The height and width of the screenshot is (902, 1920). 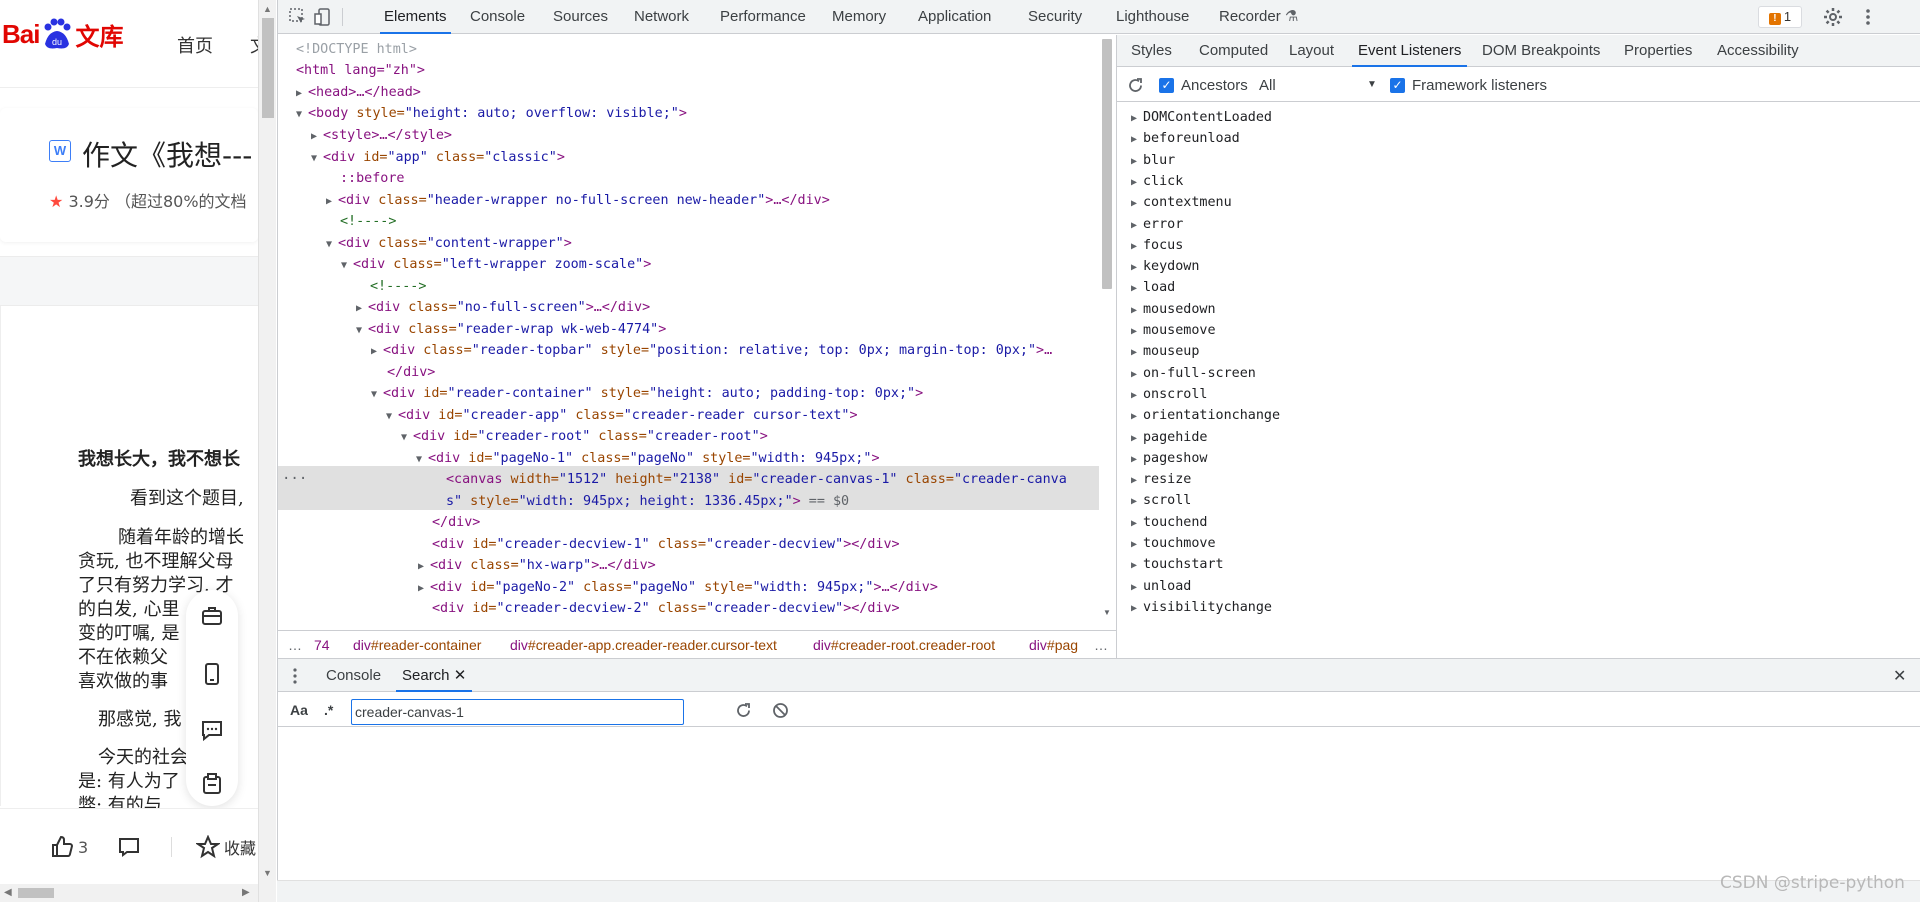 I want to click on tab-event-listeners: Event Listeners, so click(x=1410, y=51).